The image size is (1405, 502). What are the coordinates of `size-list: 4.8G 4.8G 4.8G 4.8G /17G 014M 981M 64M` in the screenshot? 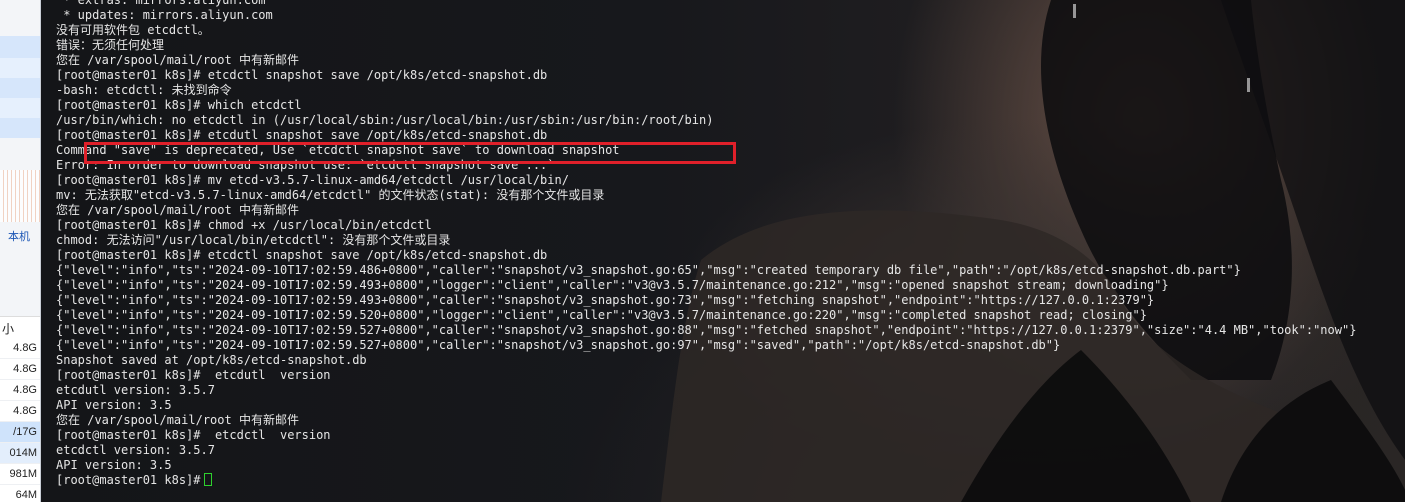 It's located at (20, 420).